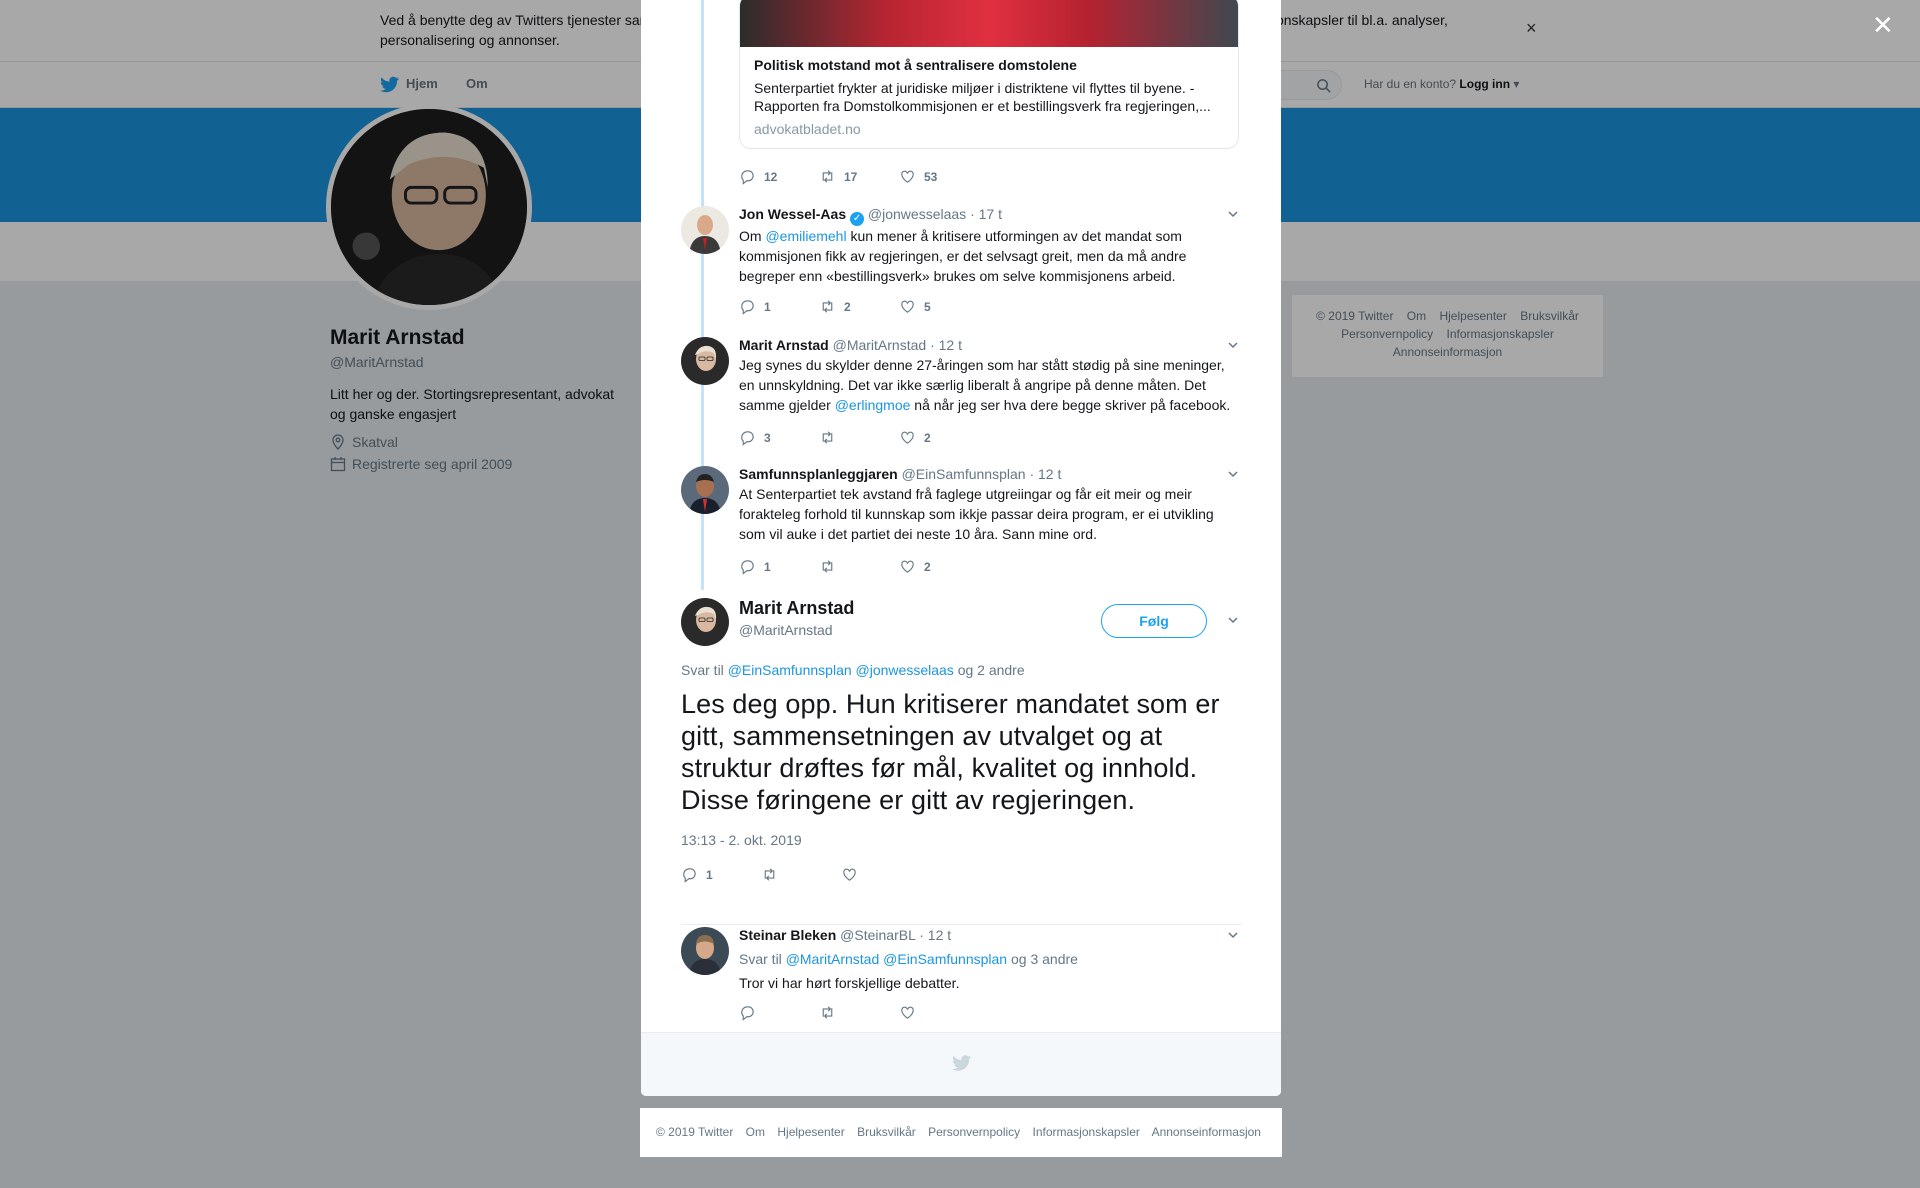  What do you see at coordinates (939, 176) in the screenshot?
I see `like-button: 53` at bounding box center [939, 176].